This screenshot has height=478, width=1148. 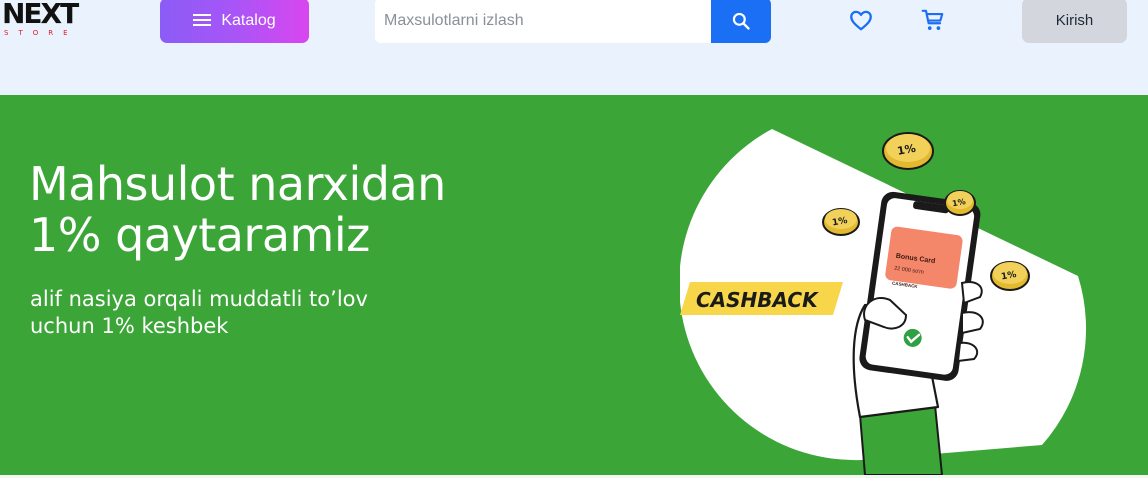 What do you see at coordinates (199, 299) in the screenshot?
I see `subtitle-line-1: alif nasiya orqali muddatli to’lov` at bounding box center [199, 299].